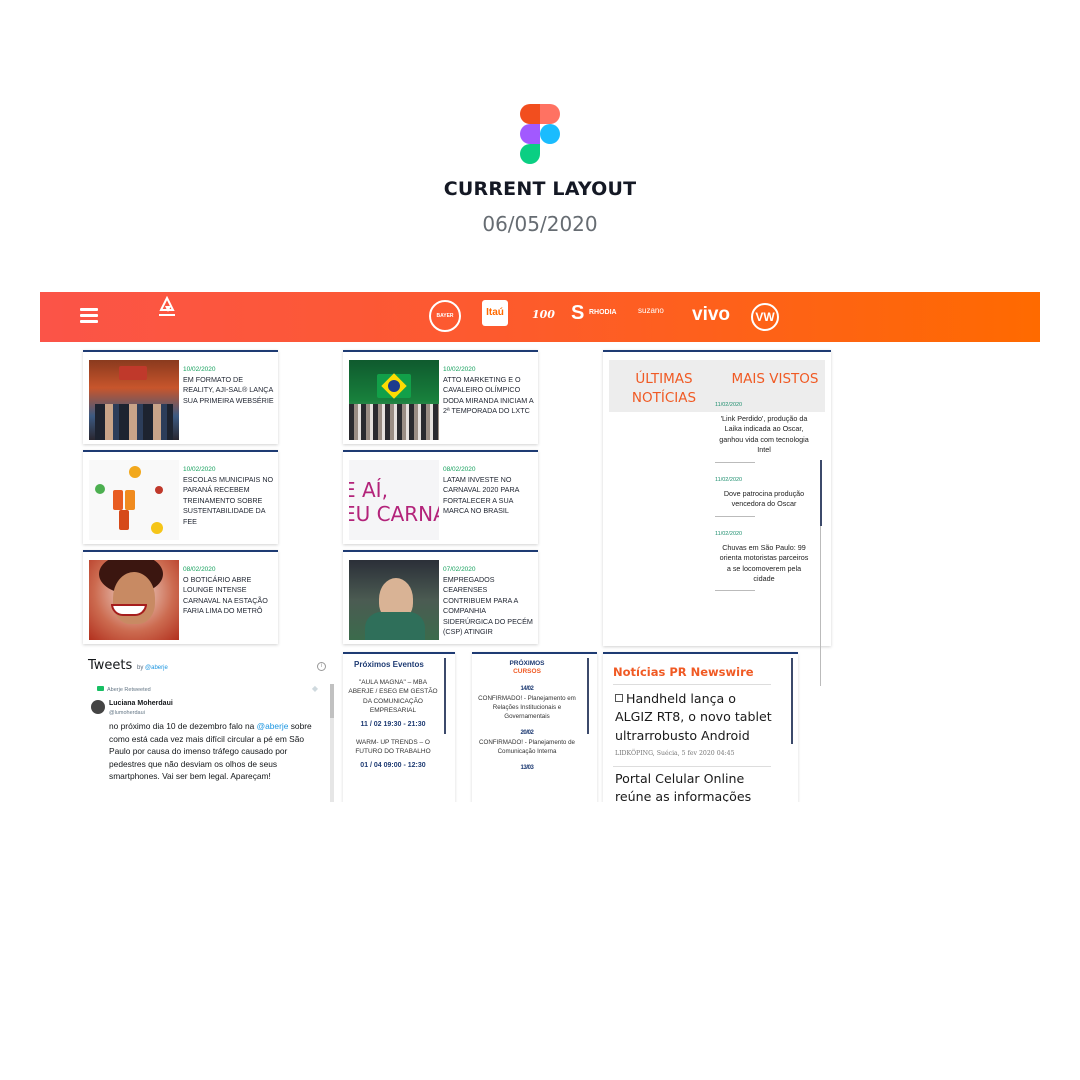 This screenshot has width=1080, height=1080. Describe the element at coordinates (89, 316) in the screenshot. I see `hamburger-icon` at that location.